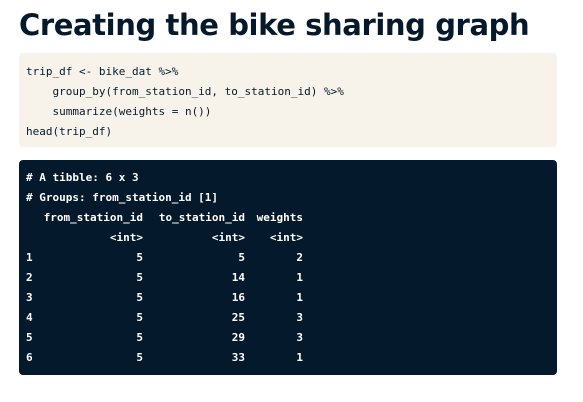 The width and height of the screenshot is (583, 402). Describe the element at coordinates (238, 277) in the screenshot. I see `cell-to-station-id: 14` at that location.